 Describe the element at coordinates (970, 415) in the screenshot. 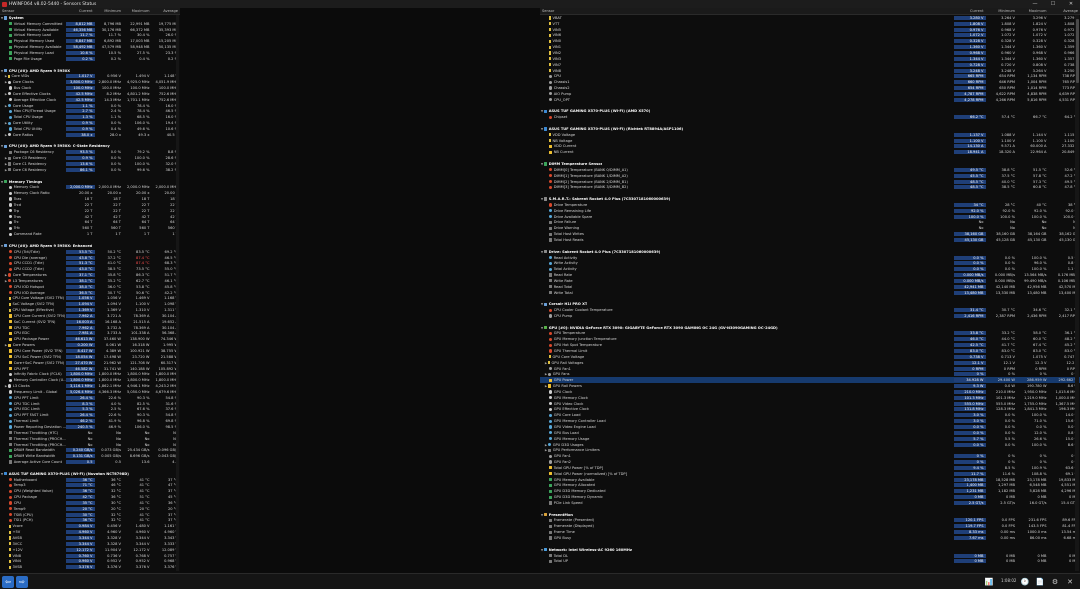

I see `current-value: 3.0 %` at that location.